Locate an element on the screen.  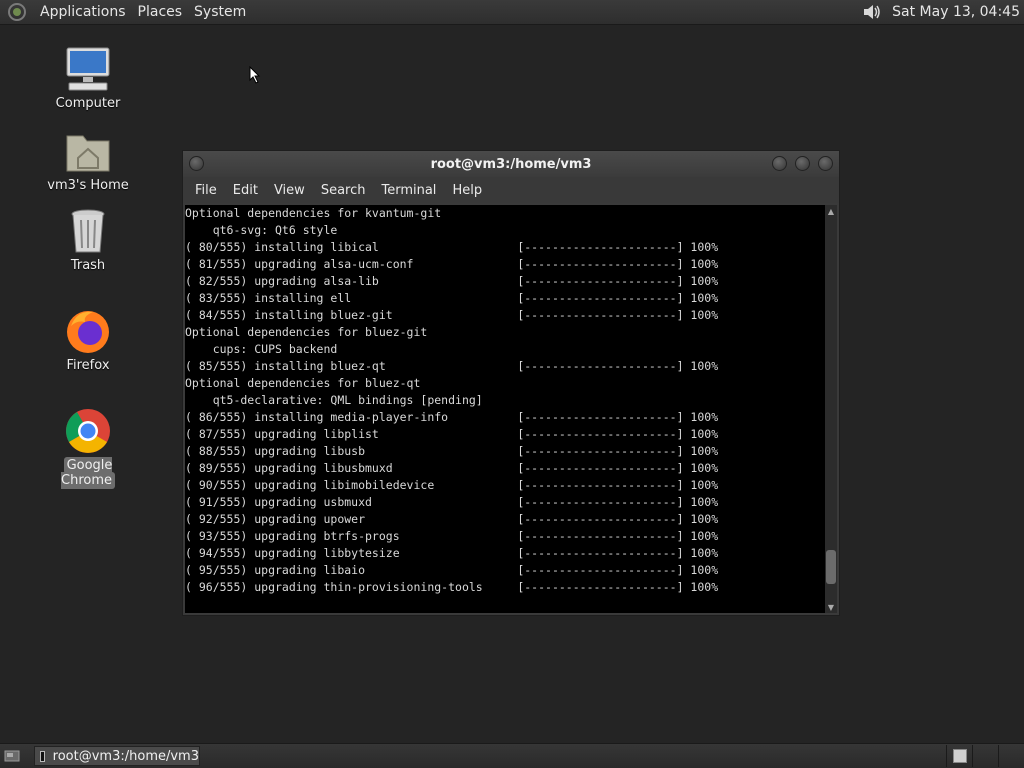
menu-help: Help is located at coordinates (467, 190).